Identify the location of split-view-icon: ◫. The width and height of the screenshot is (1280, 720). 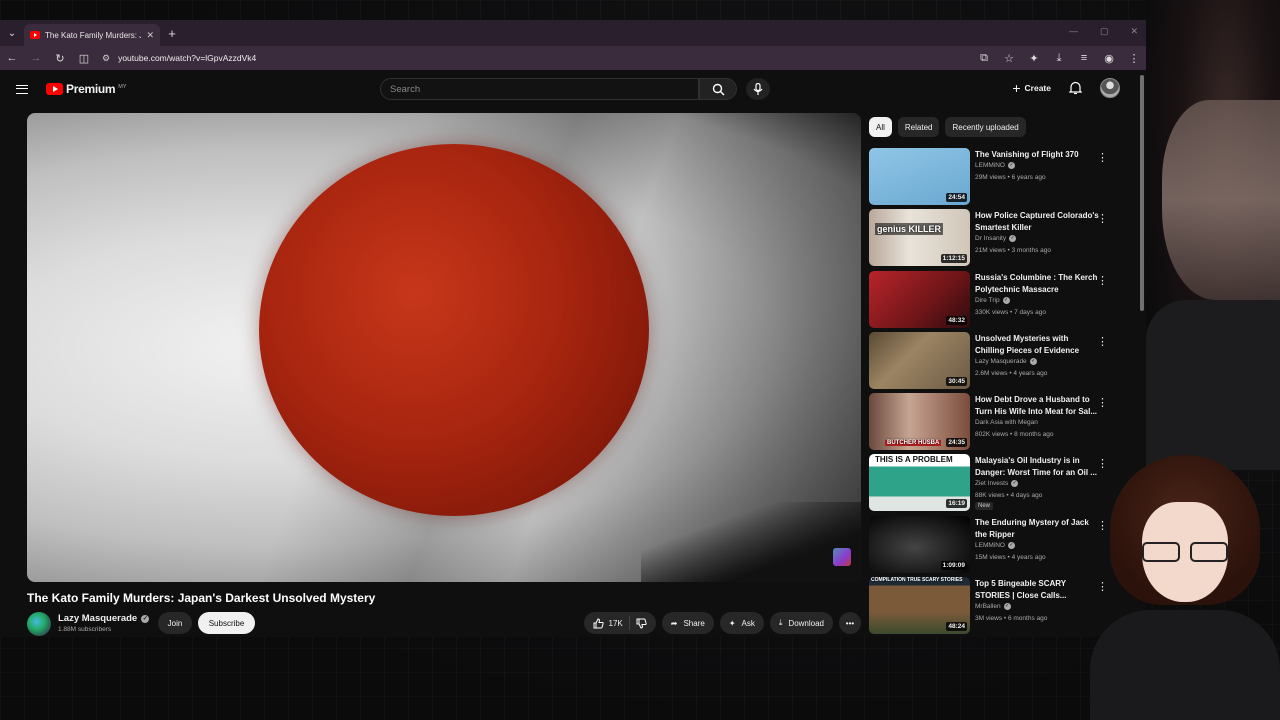
(84, 58).